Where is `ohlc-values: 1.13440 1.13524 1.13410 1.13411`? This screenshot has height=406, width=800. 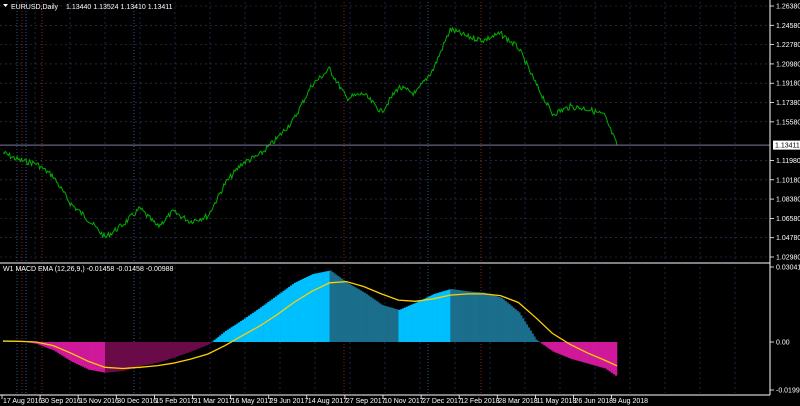
ohlc-values: 1.13440 1.13524 1.13410 1.13411 is located at coordinates (119, 7).